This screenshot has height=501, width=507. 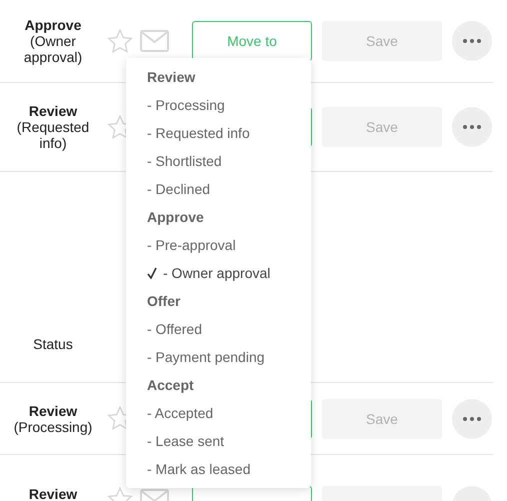 I want to click on menu-item: - Declined, so click(x=218, y=189).